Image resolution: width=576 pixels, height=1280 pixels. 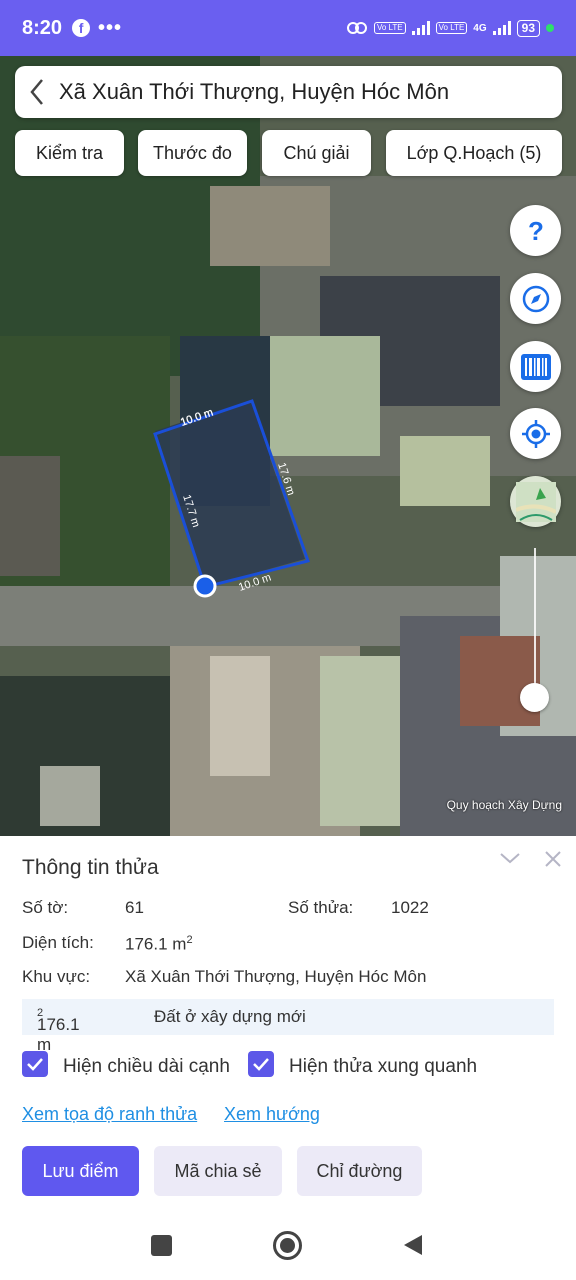 I want to click on plot-value: 1022, so click(x=410, y=907).